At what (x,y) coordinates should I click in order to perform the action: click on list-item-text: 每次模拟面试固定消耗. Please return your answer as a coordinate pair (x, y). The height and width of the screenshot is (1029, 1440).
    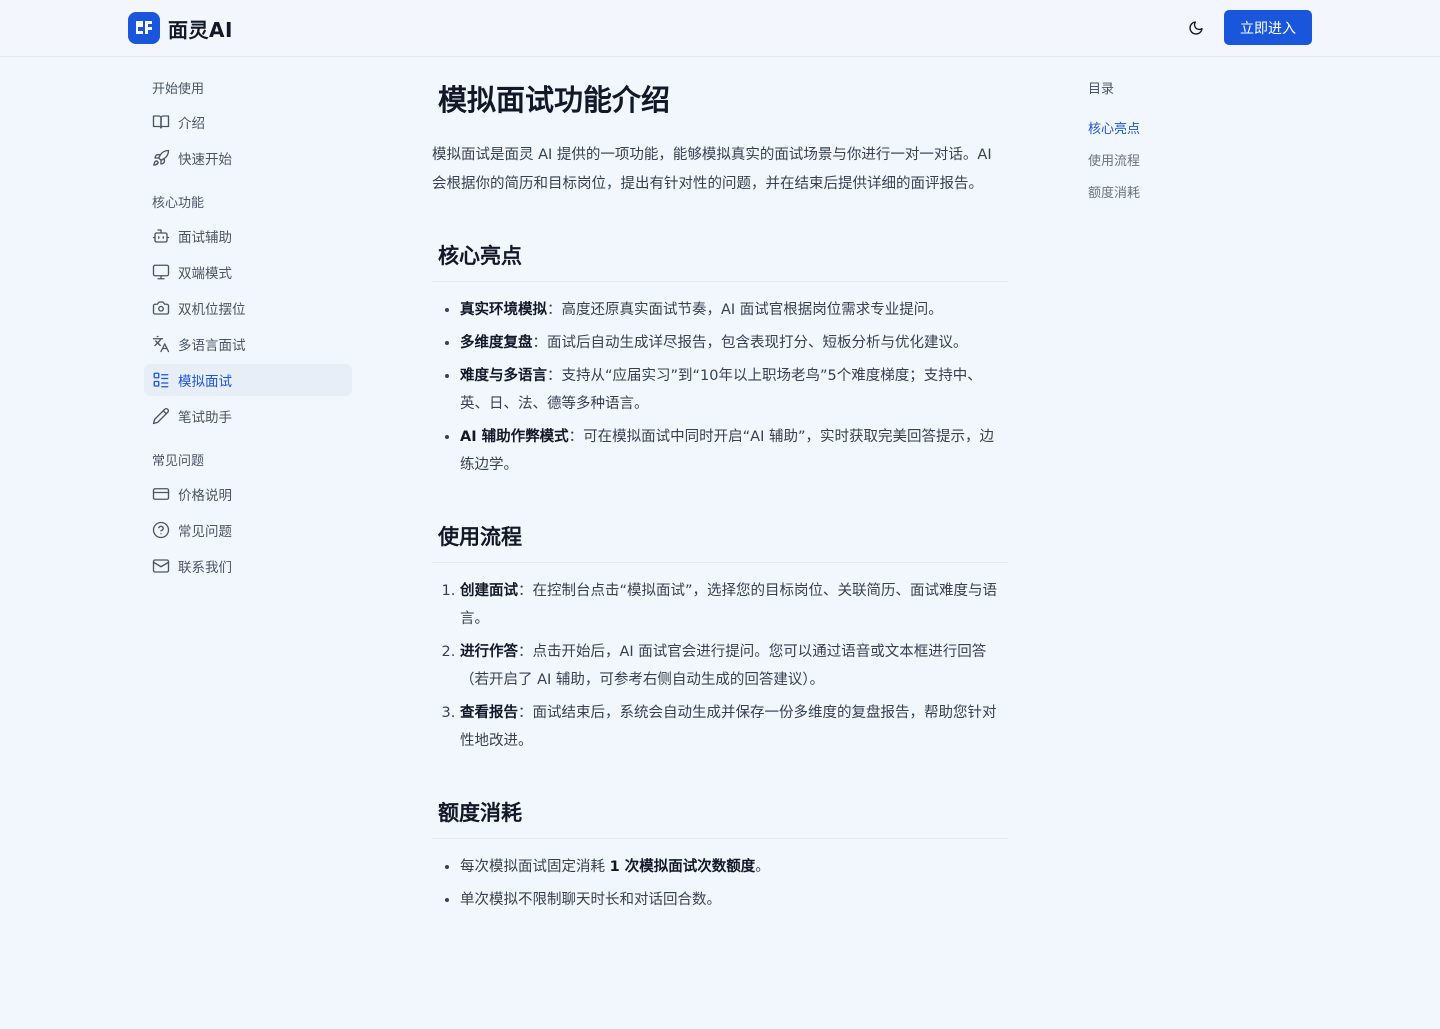
    Looking at the image, I should click on (535, 867).